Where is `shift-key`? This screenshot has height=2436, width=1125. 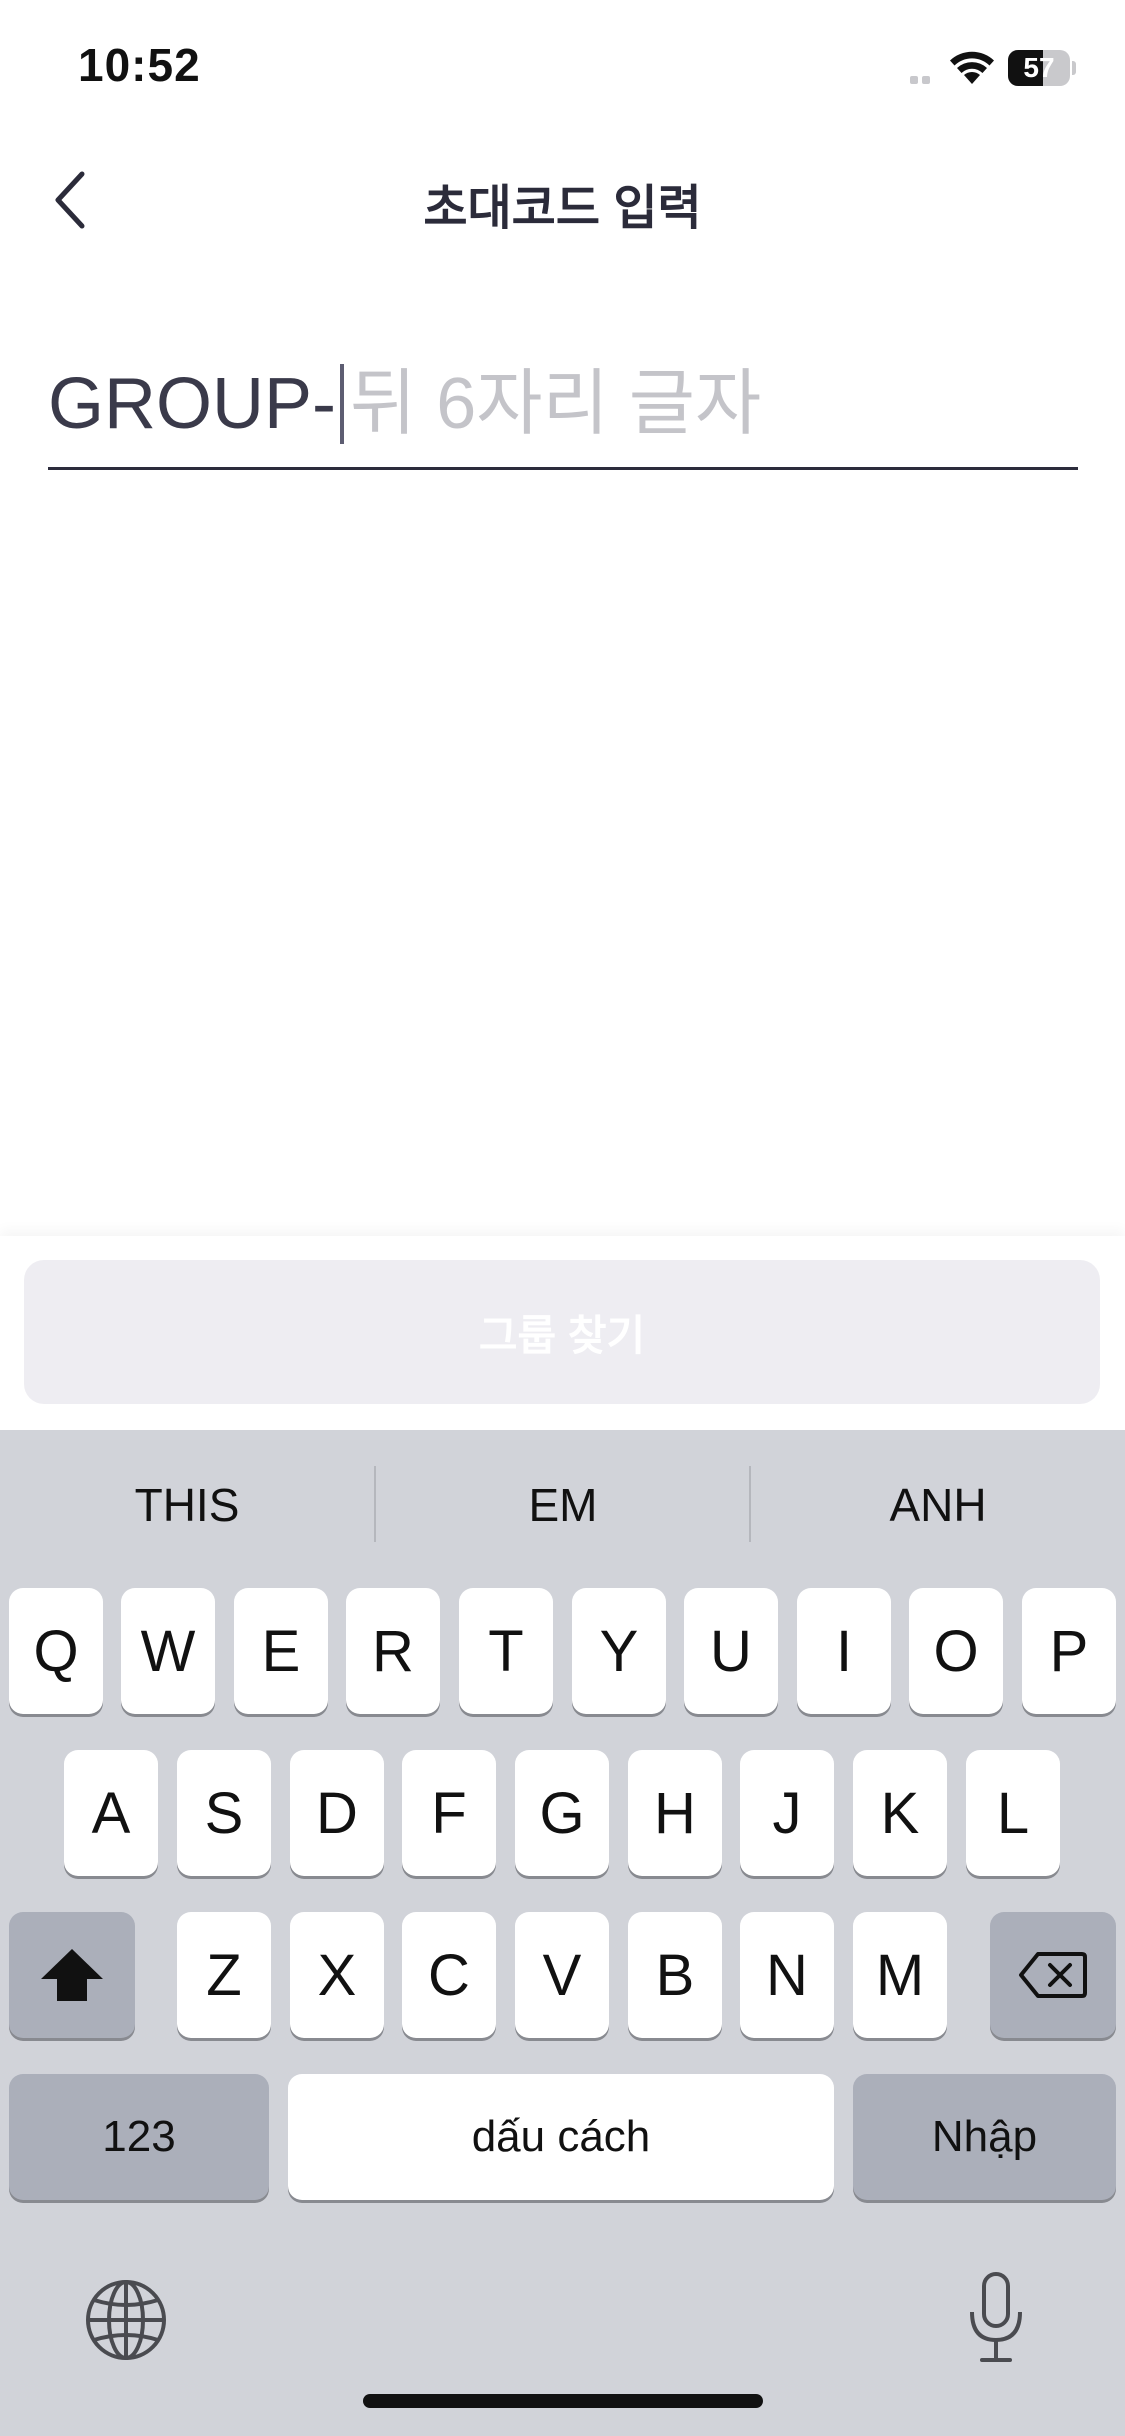 shift-key is located at coordinates (72, 1975).